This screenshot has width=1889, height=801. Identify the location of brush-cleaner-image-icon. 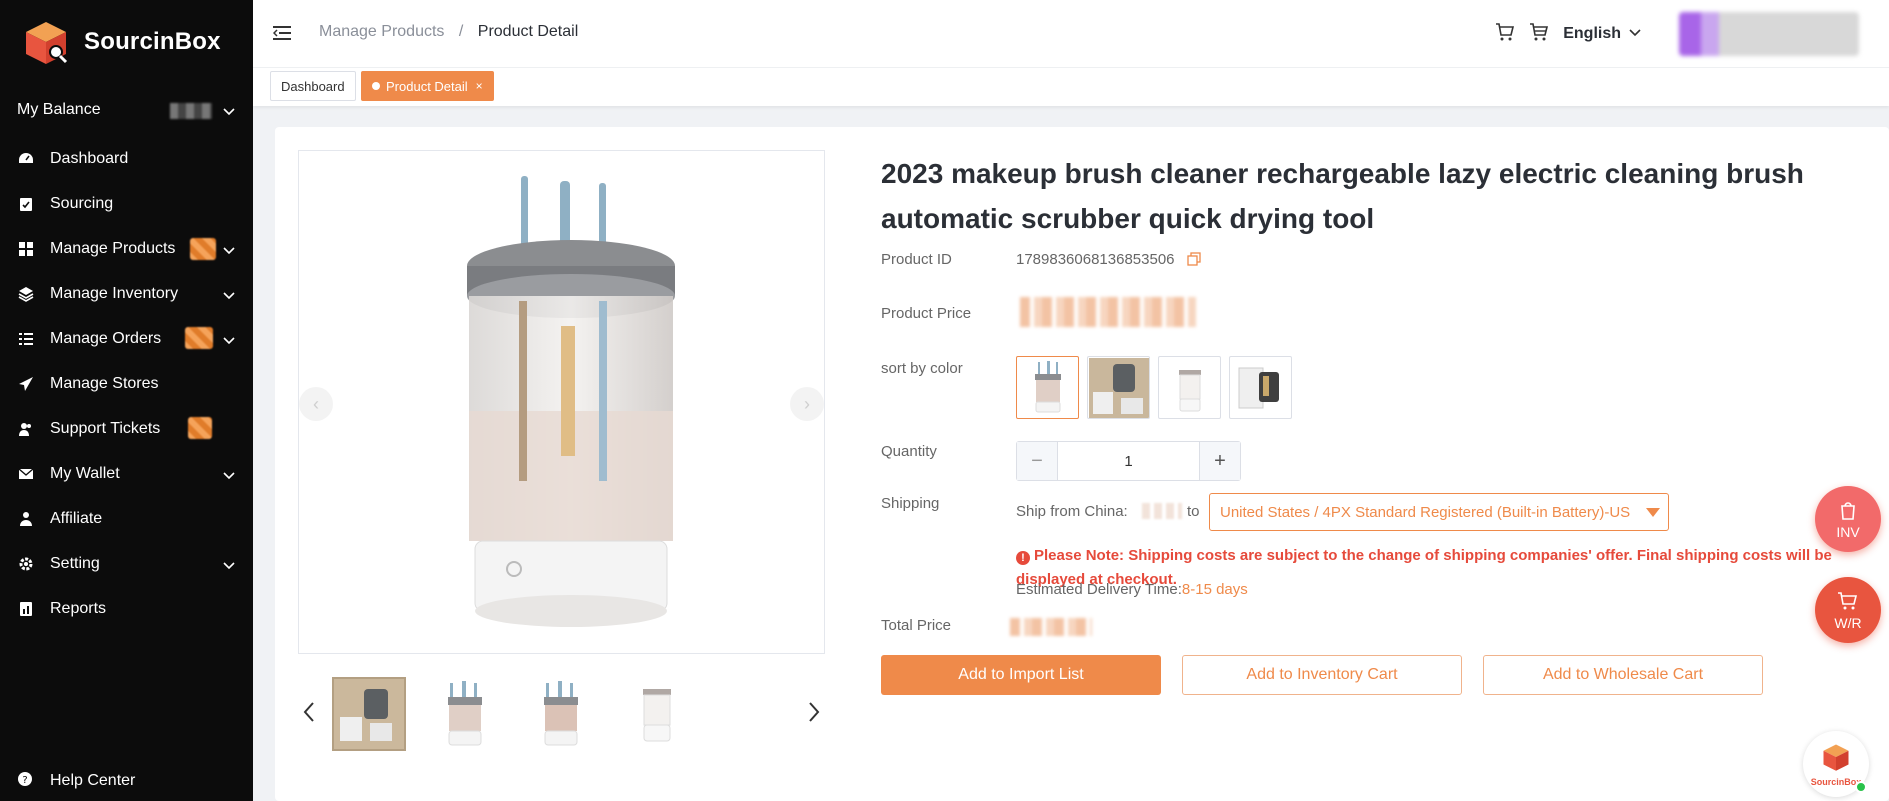
(571, 401).